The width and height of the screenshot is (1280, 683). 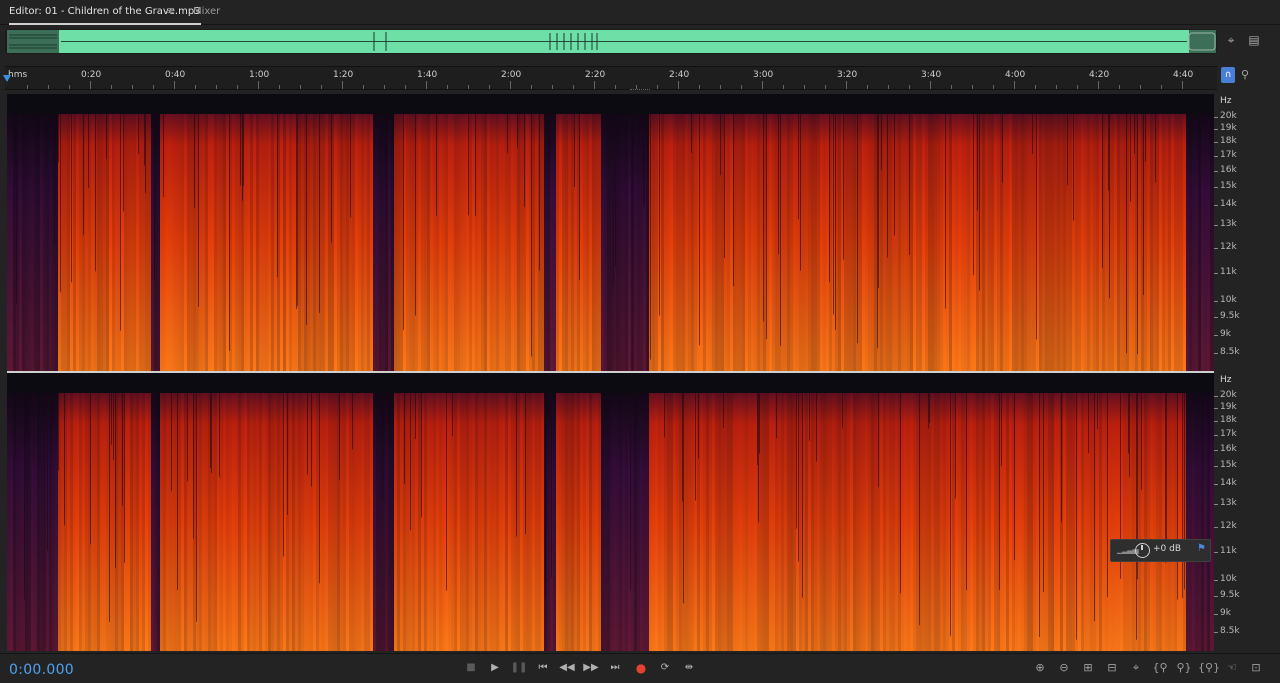 What do you see at coordinates (615, 668) in the screenshot?
I see `skip-forward-icon: ⏭` at bounding box center [615, 668].